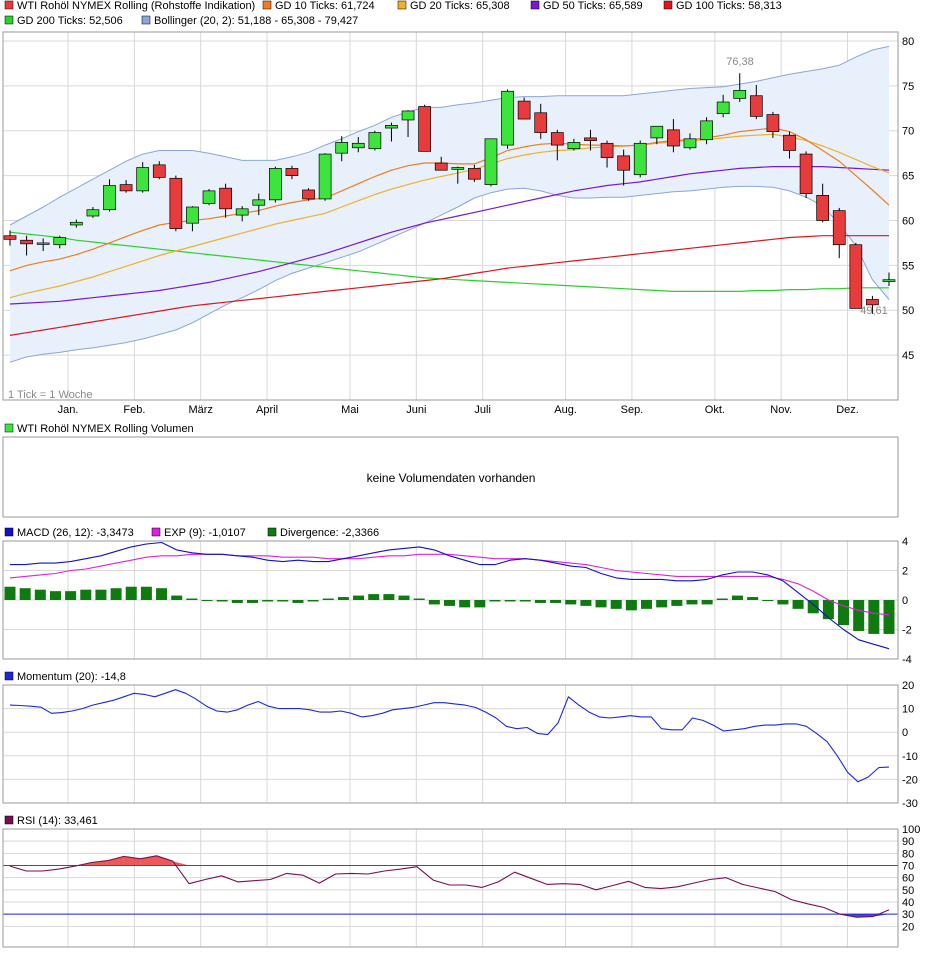 The image size is (940, 958). Describe the element at coordinates (535, 5) in the screenshot. I see `legend-swatch-gd50` at that location.